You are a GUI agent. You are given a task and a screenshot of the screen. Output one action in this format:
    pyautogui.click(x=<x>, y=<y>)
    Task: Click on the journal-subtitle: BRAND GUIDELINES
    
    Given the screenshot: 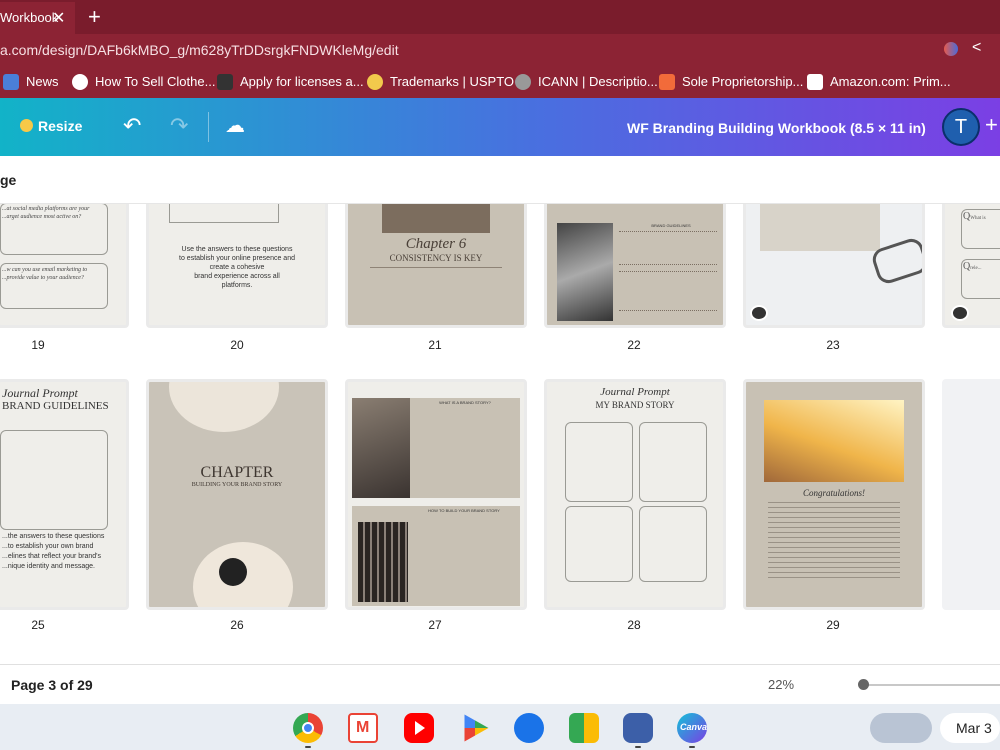 What is the action you would take?
    pyautogui.click(x=55, y=406)
    